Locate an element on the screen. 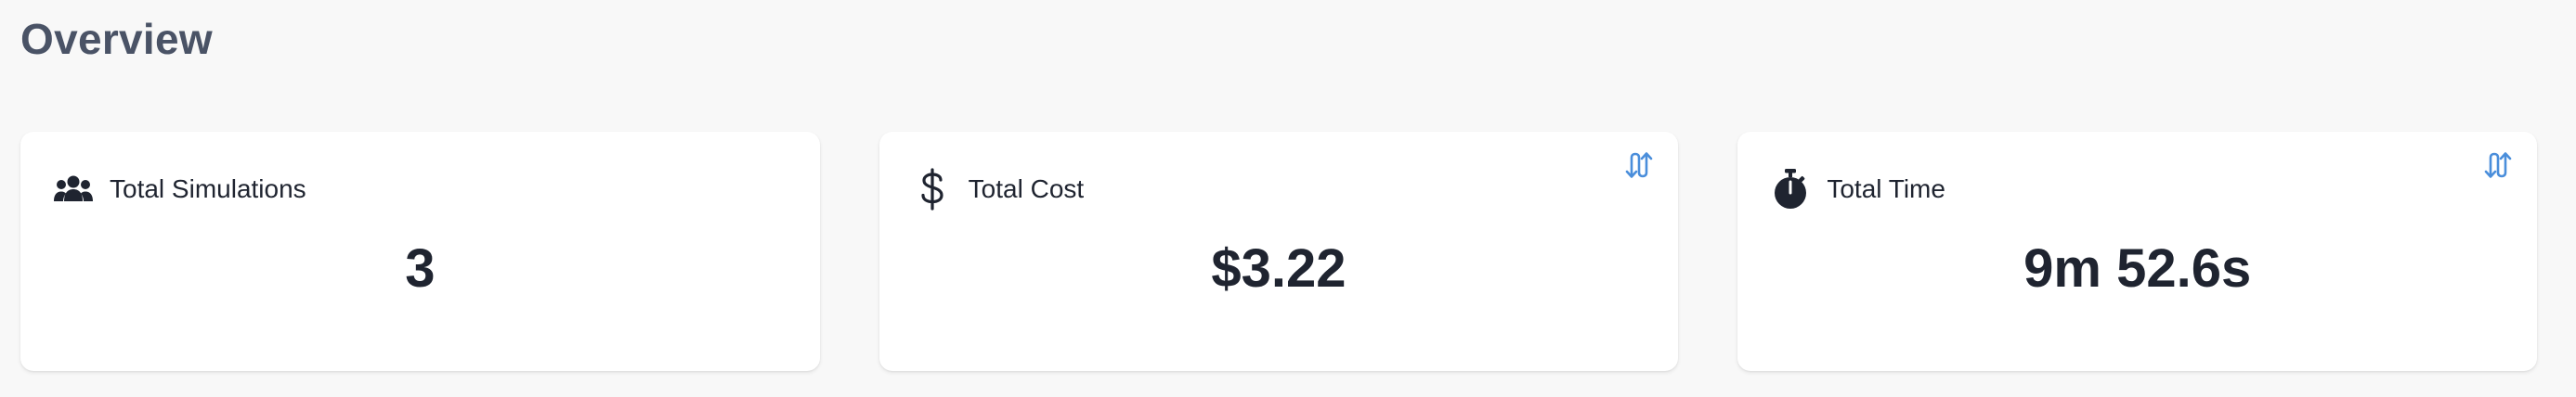  card-value: 9m 52.6s is located at coordinates (2137, 268).